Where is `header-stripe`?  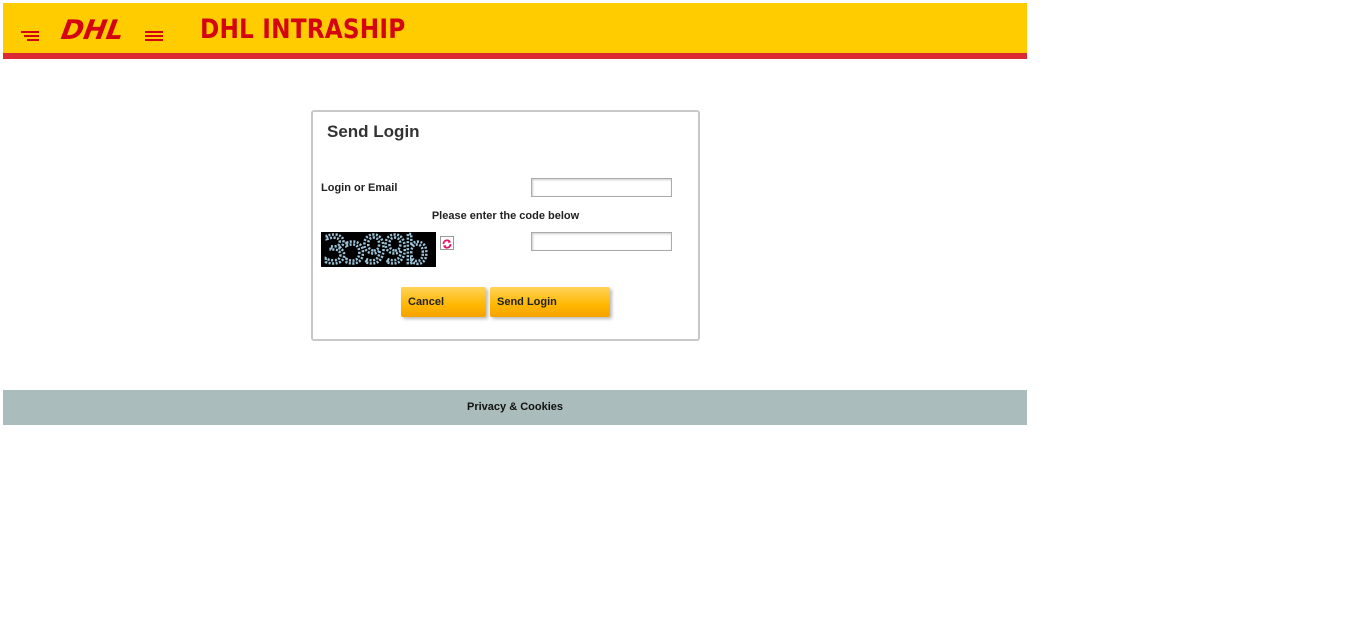 header-stripe is located at coordinates (515, 56).